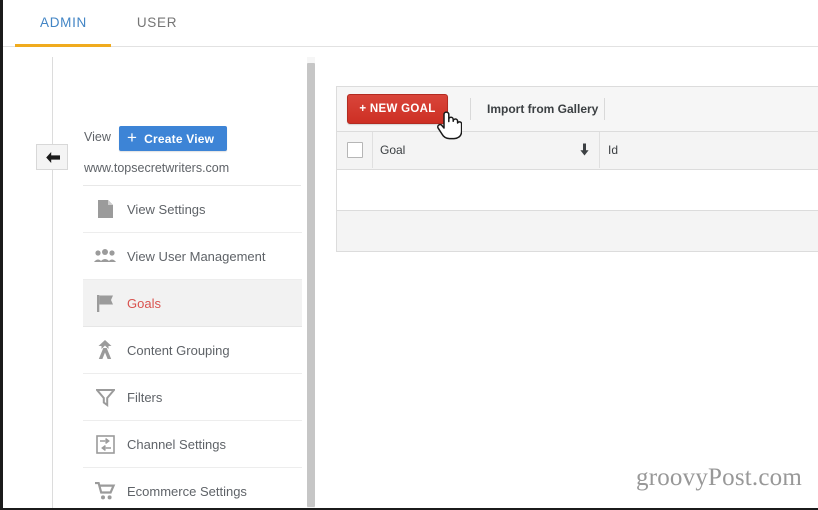 The width and height of the screenshot is (818, 510). What do you see at coordinates (486, 150) in the screenshot?
I see `column-header-goal: Goal` at bounding box center [486, 150].